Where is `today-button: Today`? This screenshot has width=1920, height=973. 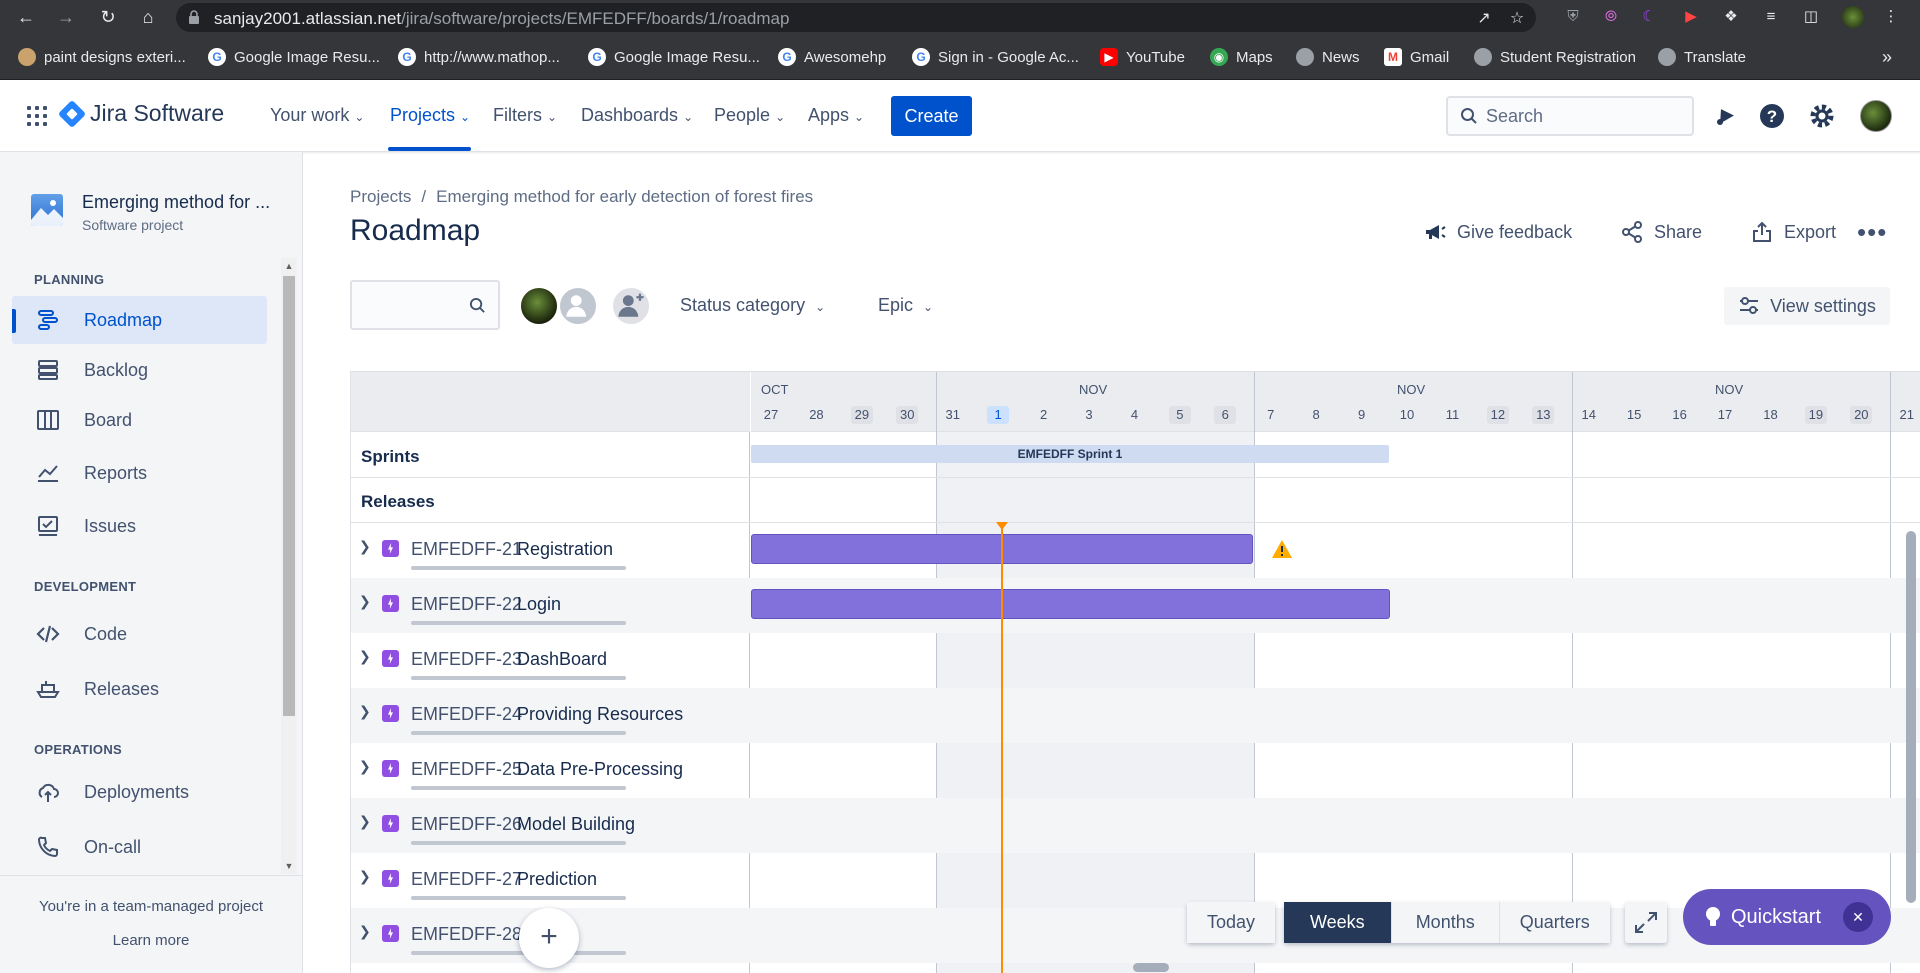
today-button: Today is located at coordinates (1231, 922).